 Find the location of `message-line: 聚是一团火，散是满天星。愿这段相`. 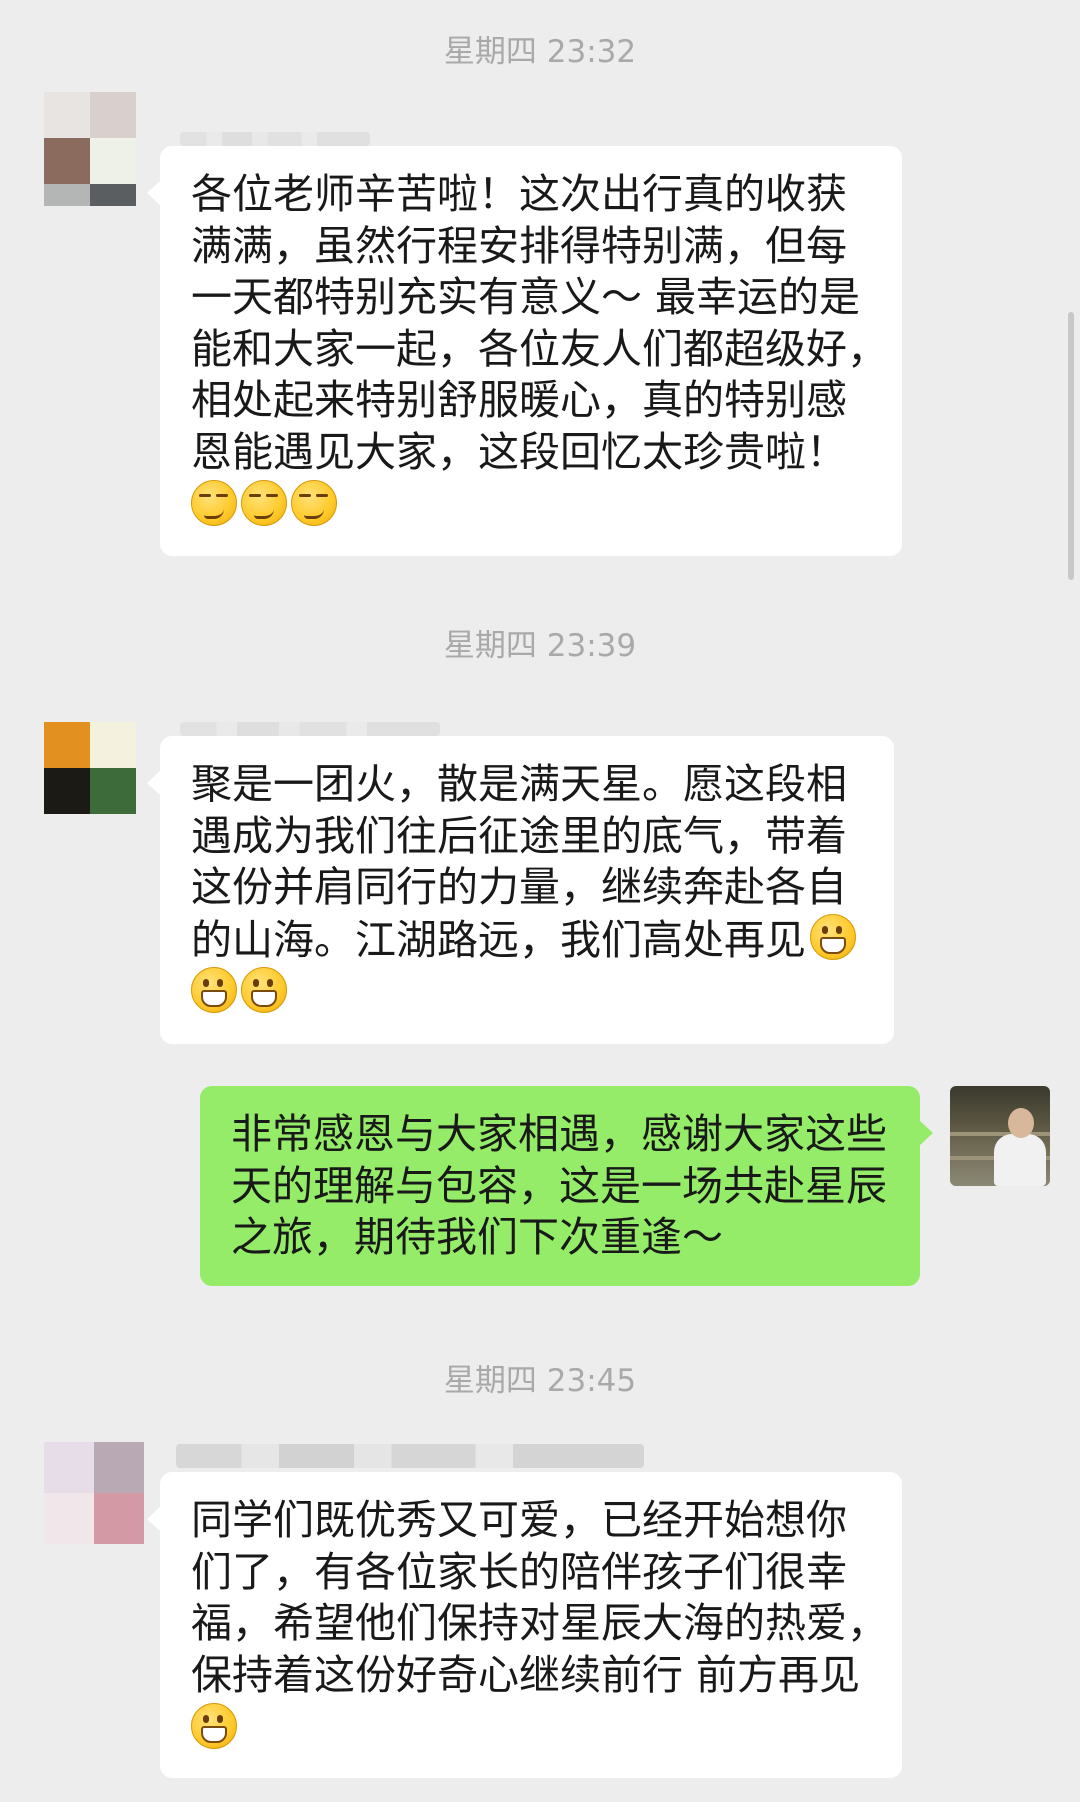

message-line: 聚是一团火，散是满天星。愿这段相 is located at coordinates (519, 784).